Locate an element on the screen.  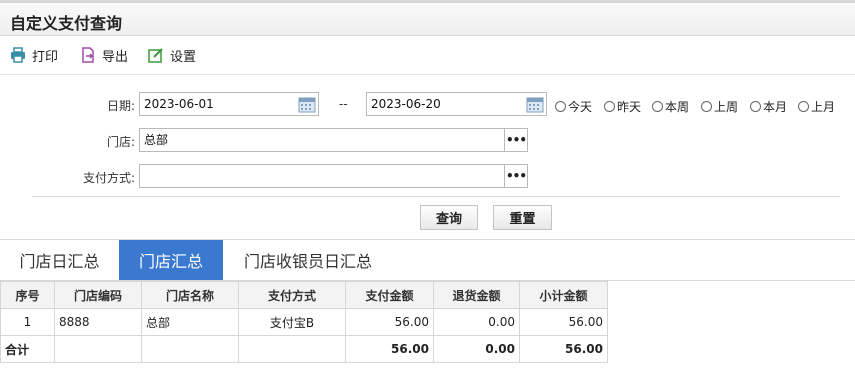
radio-this-week: 本周 is located at coordinates (670, 106).